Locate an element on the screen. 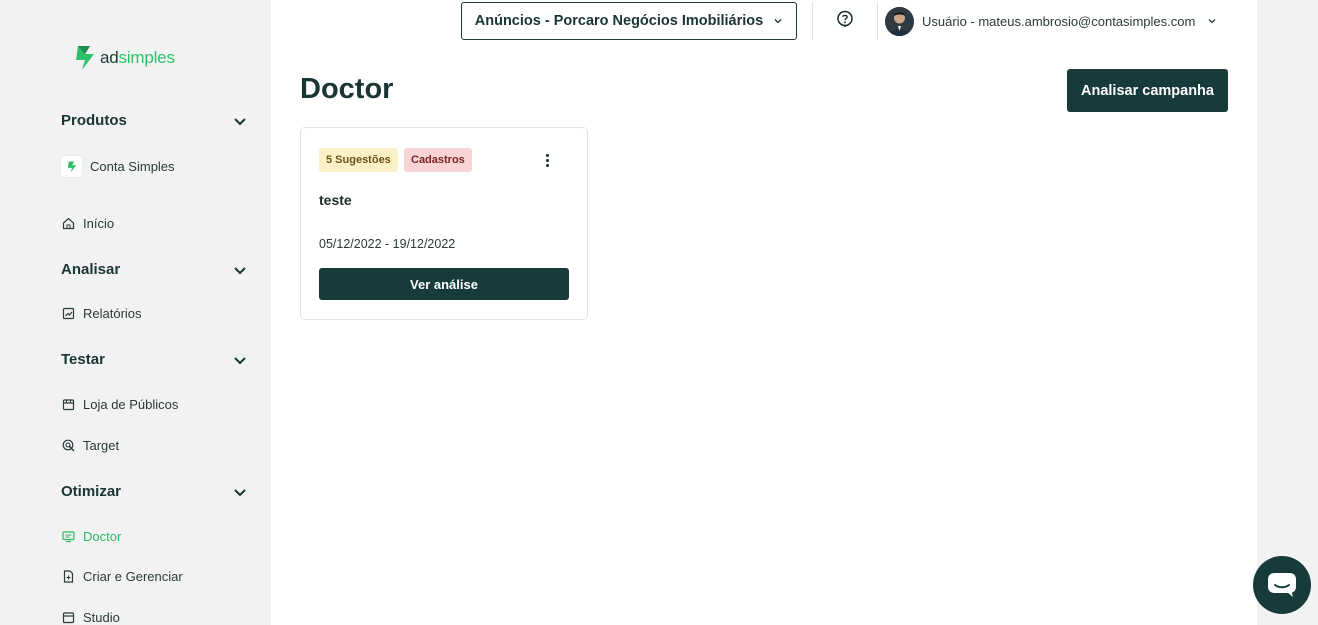  sidebar-item-criar-gerenciar: Criar e Gerenciar is located at coordinates (122, 576).